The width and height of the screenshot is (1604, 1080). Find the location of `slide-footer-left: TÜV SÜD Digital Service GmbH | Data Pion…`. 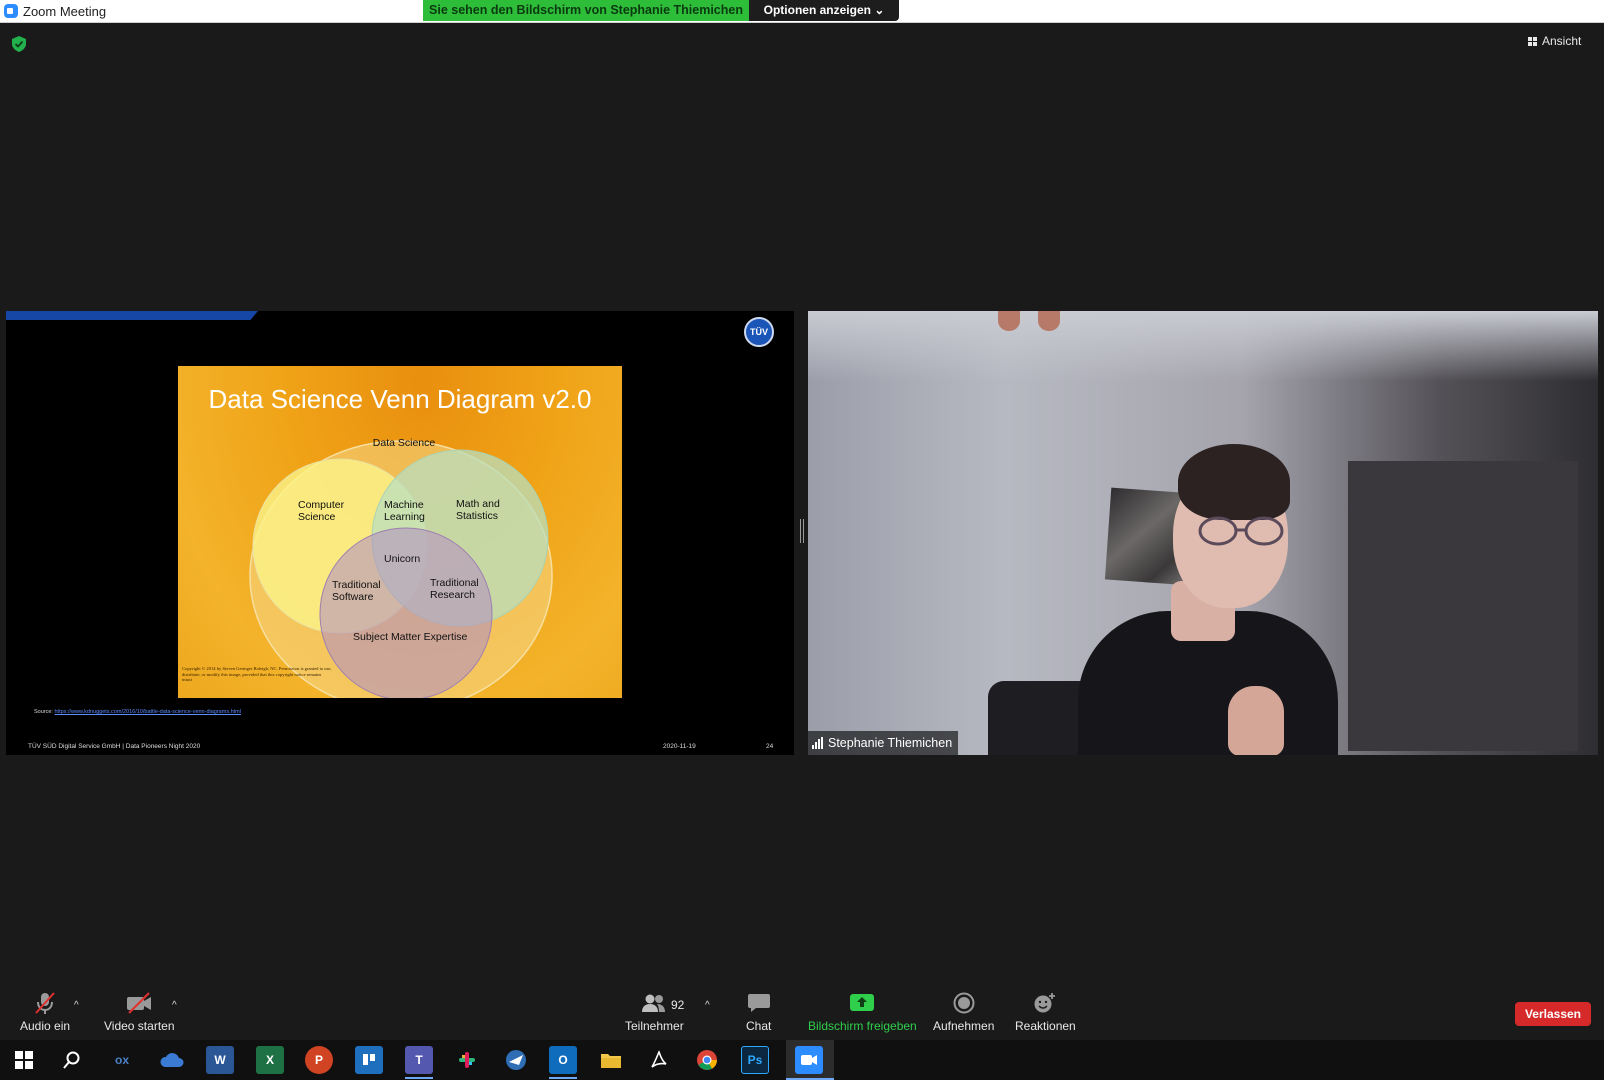

slide-footer-left: TÜV SÜD Digital Service GmbH | Data Pion… is located at coordinates (114, 746).